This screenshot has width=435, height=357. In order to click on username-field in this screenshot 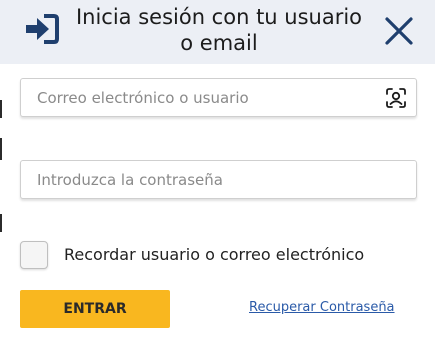, I will do `click(218, 97)`.